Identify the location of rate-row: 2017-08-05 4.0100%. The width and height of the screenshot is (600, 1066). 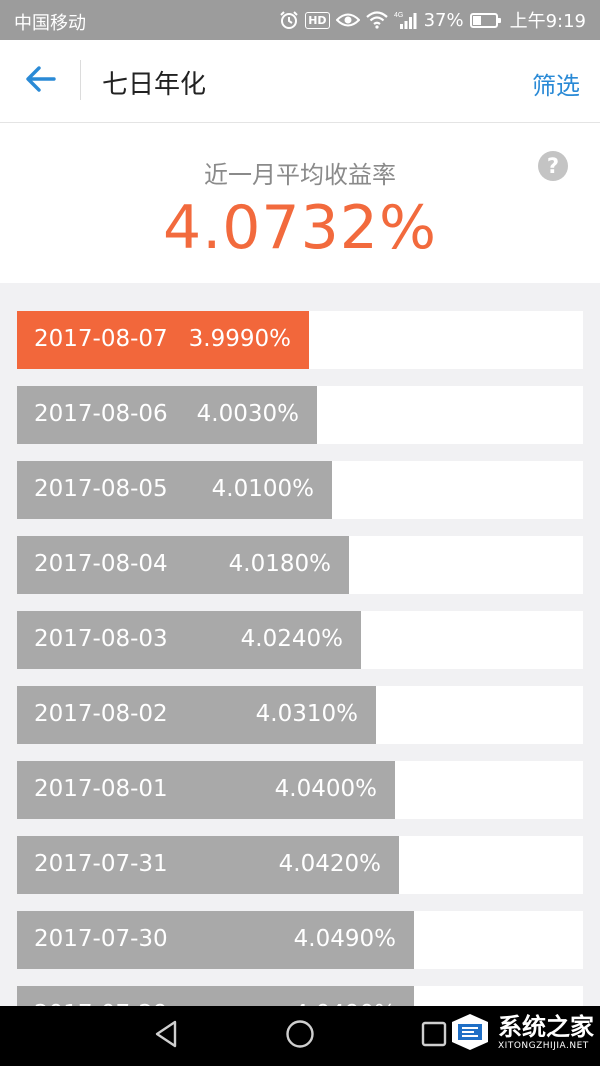
(300, 490).